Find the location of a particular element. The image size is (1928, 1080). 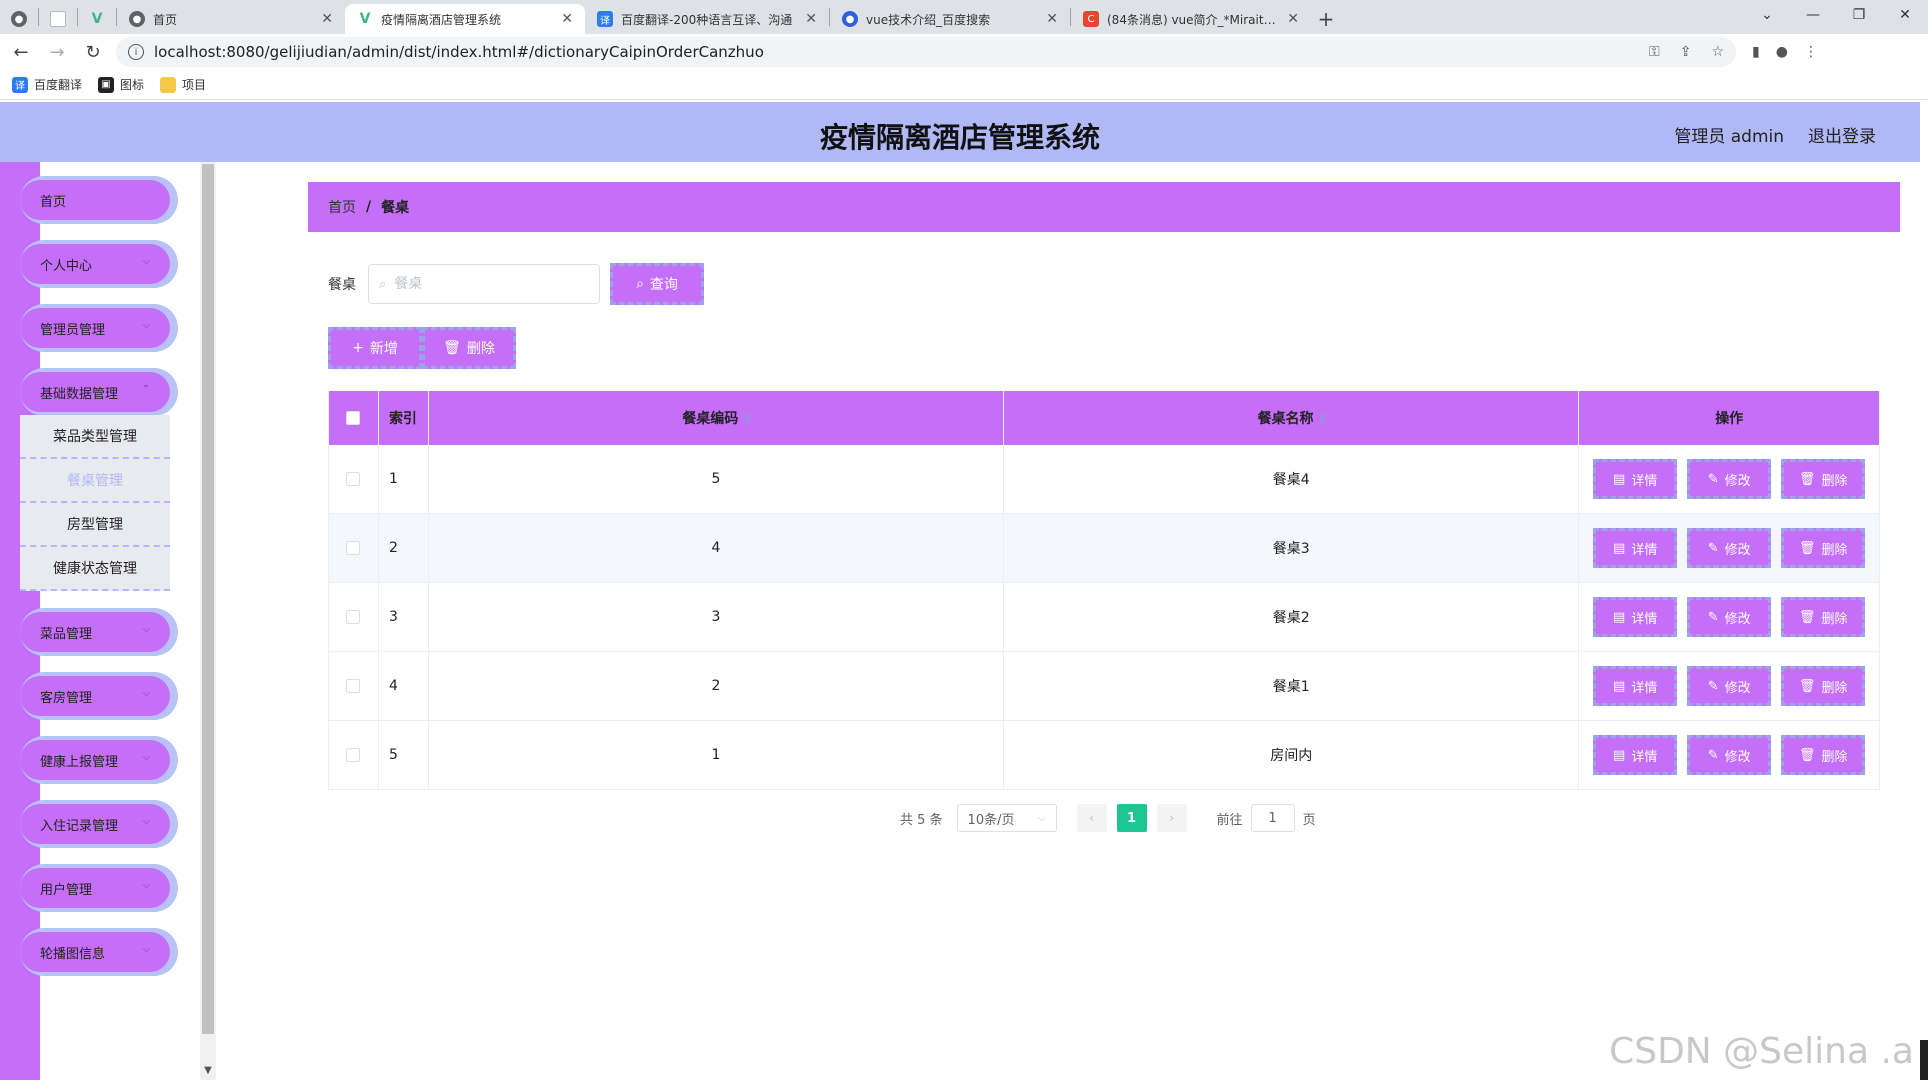

page-number-active: 1 is located at coordinates (1131, 818).